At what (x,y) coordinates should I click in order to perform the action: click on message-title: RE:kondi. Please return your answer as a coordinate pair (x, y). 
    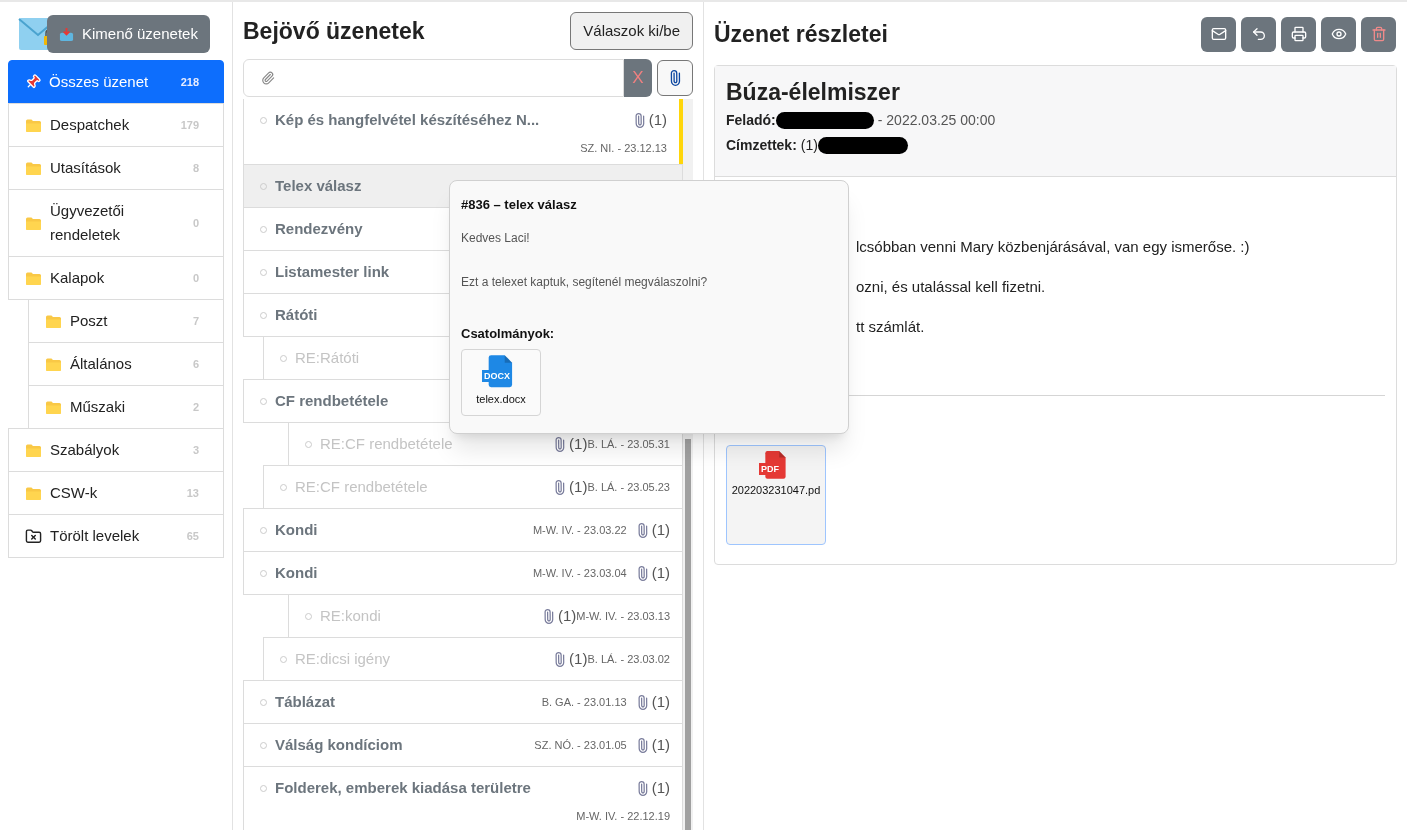
    Looking at the image, I should click on (350, 615).